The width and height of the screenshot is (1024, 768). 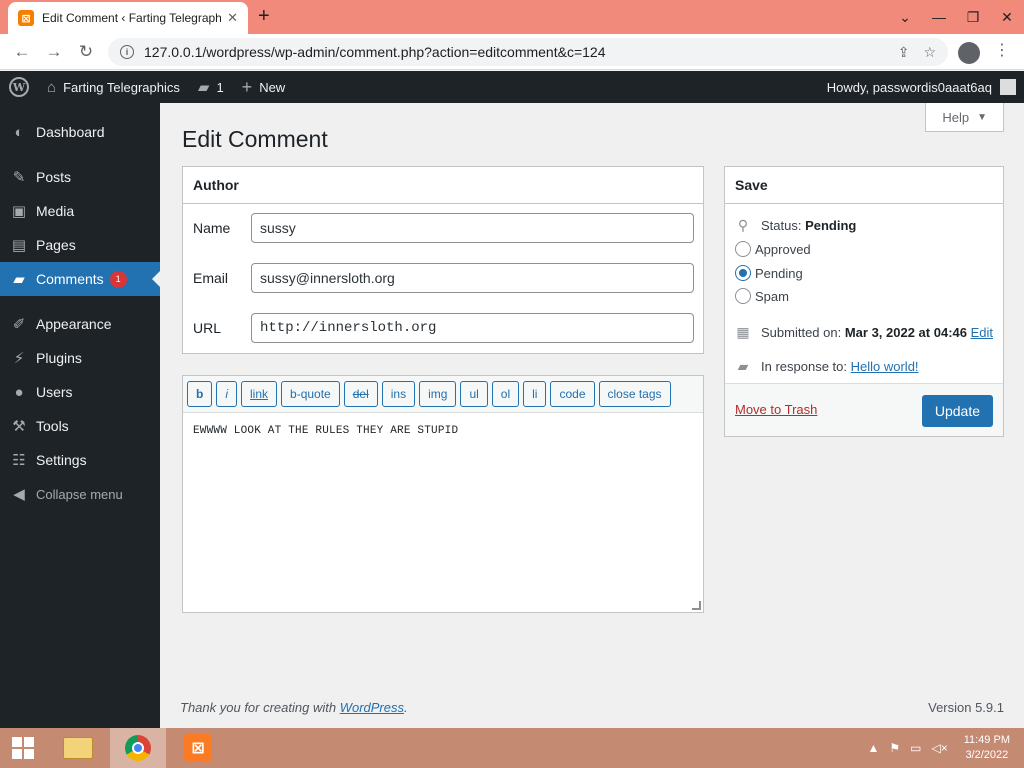 What do you see at coordinates (372, 707) in the screenshot?
I see `wordpress-link: WordPress` at bounding box center [372, 707].